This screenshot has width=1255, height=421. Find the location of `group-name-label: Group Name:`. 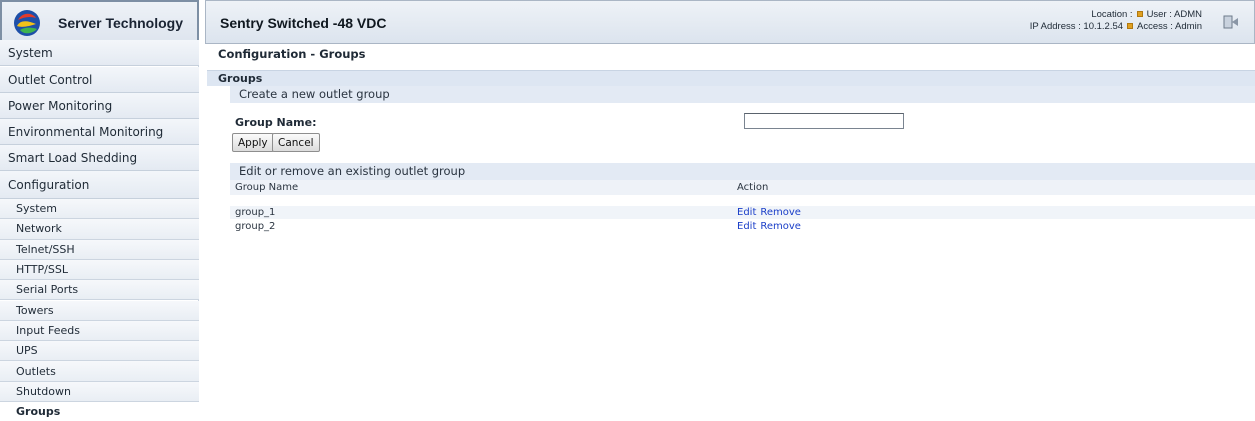

group-name-label: Group Name: is located at coordinates (276, 122).